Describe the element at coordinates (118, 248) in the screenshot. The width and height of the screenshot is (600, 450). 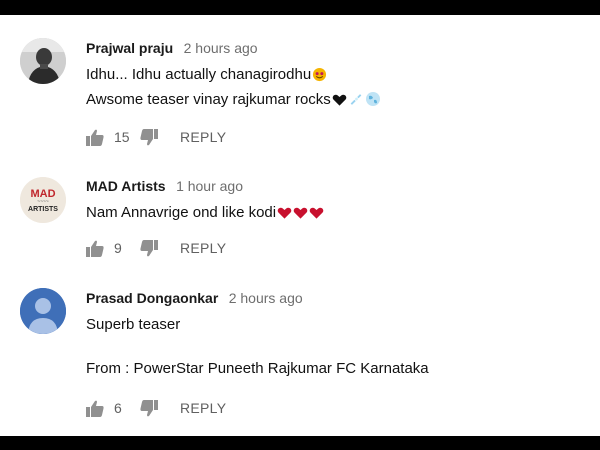
I see `like-count: 9` at that location.